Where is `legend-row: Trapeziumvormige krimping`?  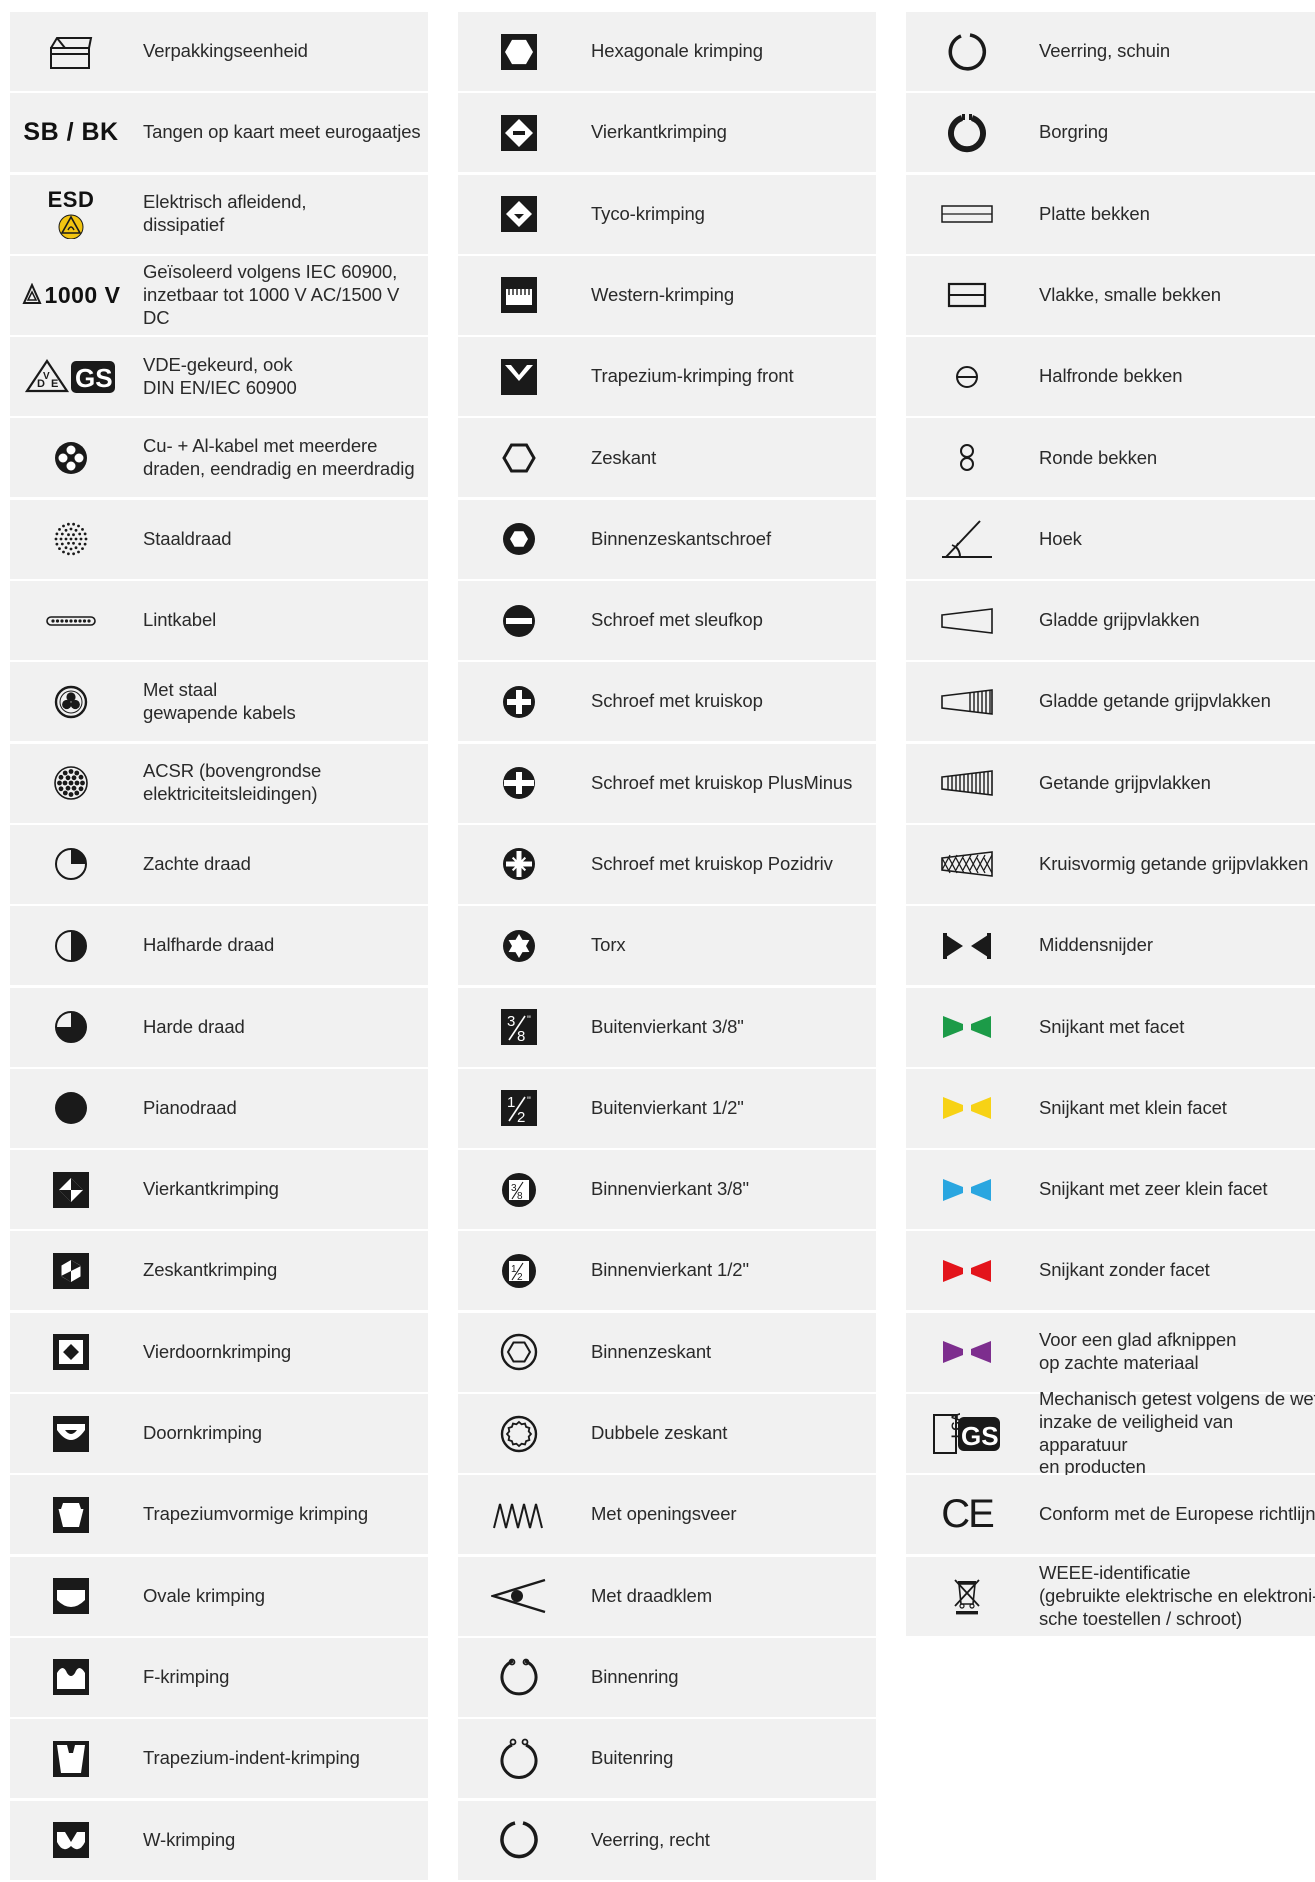 legend-row: Trapeziumvormige krimping is located at coordinates (219, 1515).